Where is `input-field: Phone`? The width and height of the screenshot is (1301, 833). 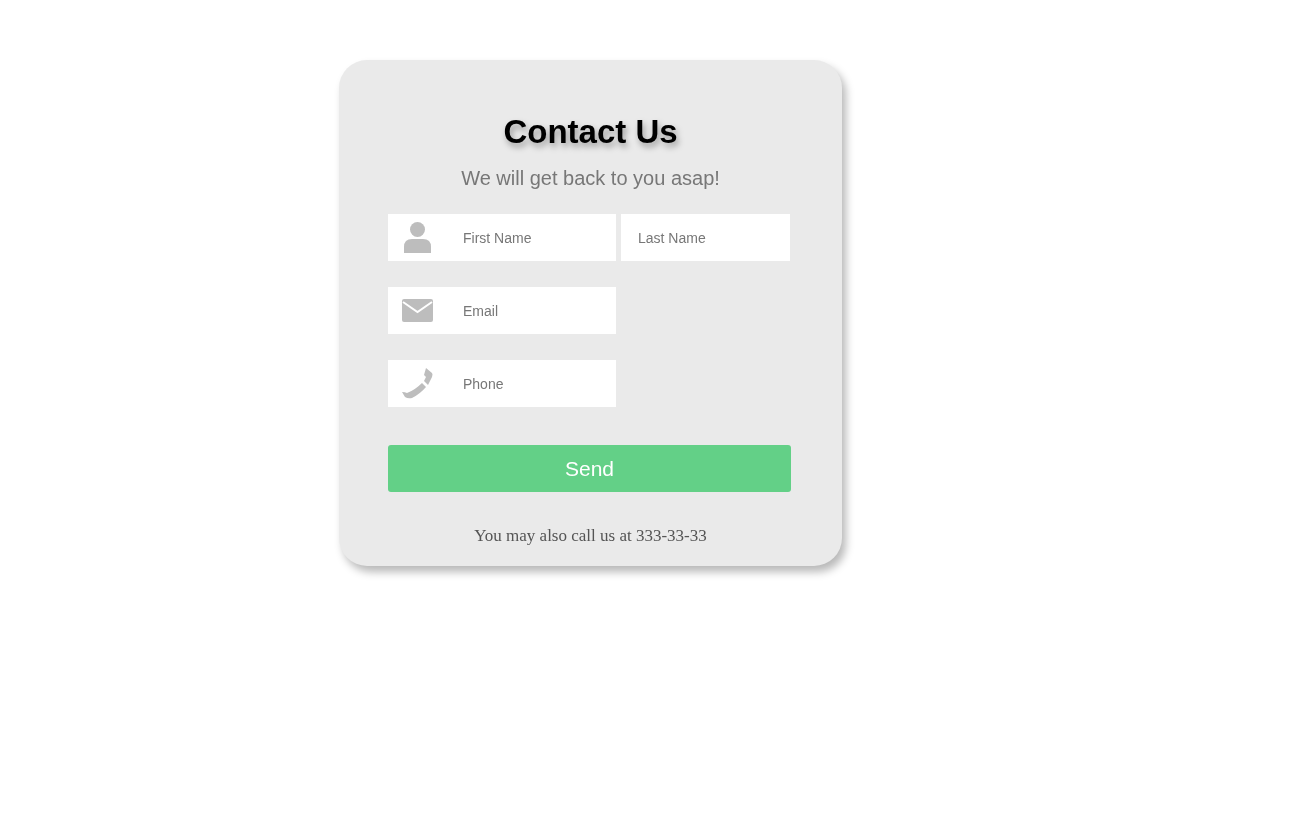
input-field: Phone is located at coordinates (531, 383).